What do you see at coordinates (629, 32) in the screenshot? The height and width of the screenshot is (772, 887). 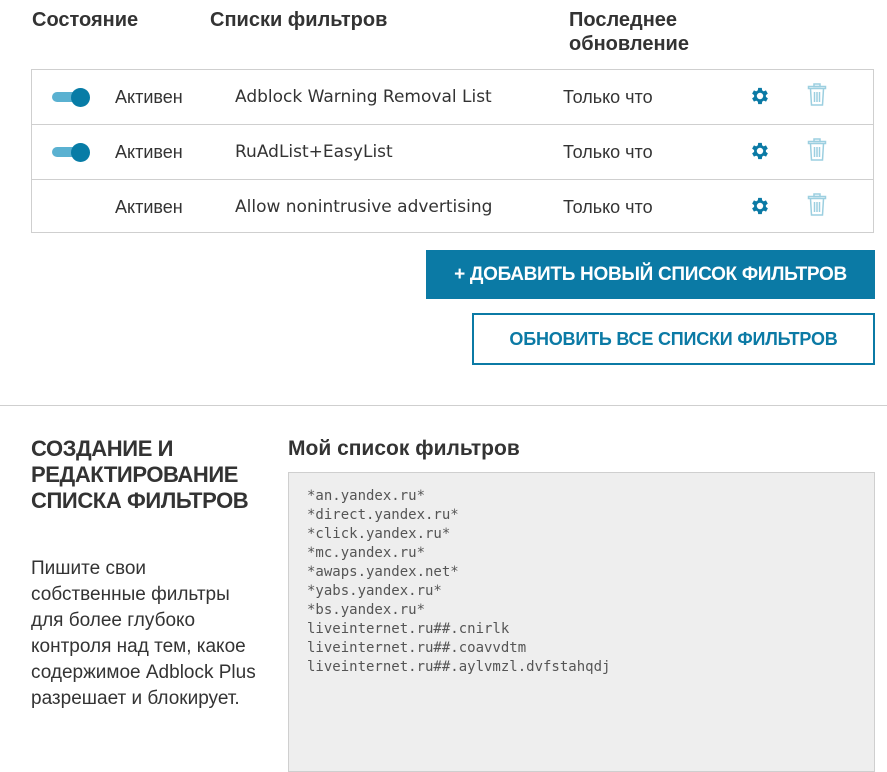 I see `column-header-last-updated: Последнее обновление` at bounding box center [629, 32].